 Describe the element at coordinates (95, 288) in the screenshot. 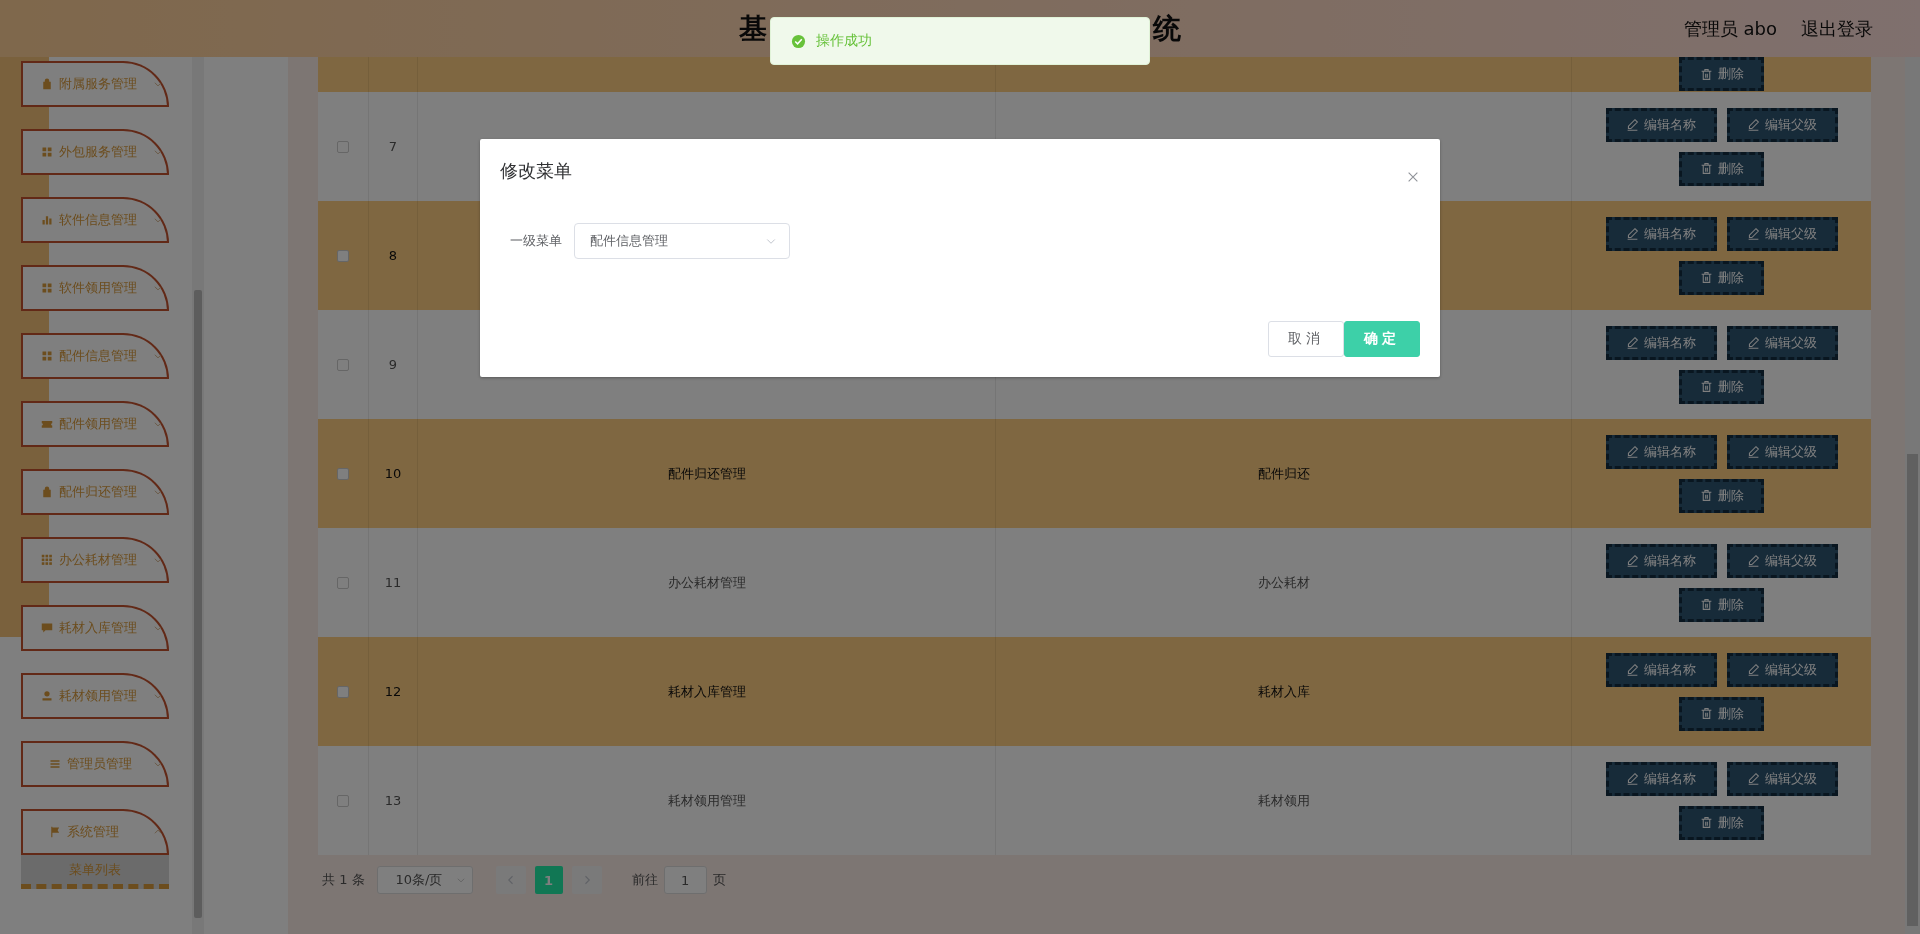

I see `sidebar-item: 软件领用管理` at that location.